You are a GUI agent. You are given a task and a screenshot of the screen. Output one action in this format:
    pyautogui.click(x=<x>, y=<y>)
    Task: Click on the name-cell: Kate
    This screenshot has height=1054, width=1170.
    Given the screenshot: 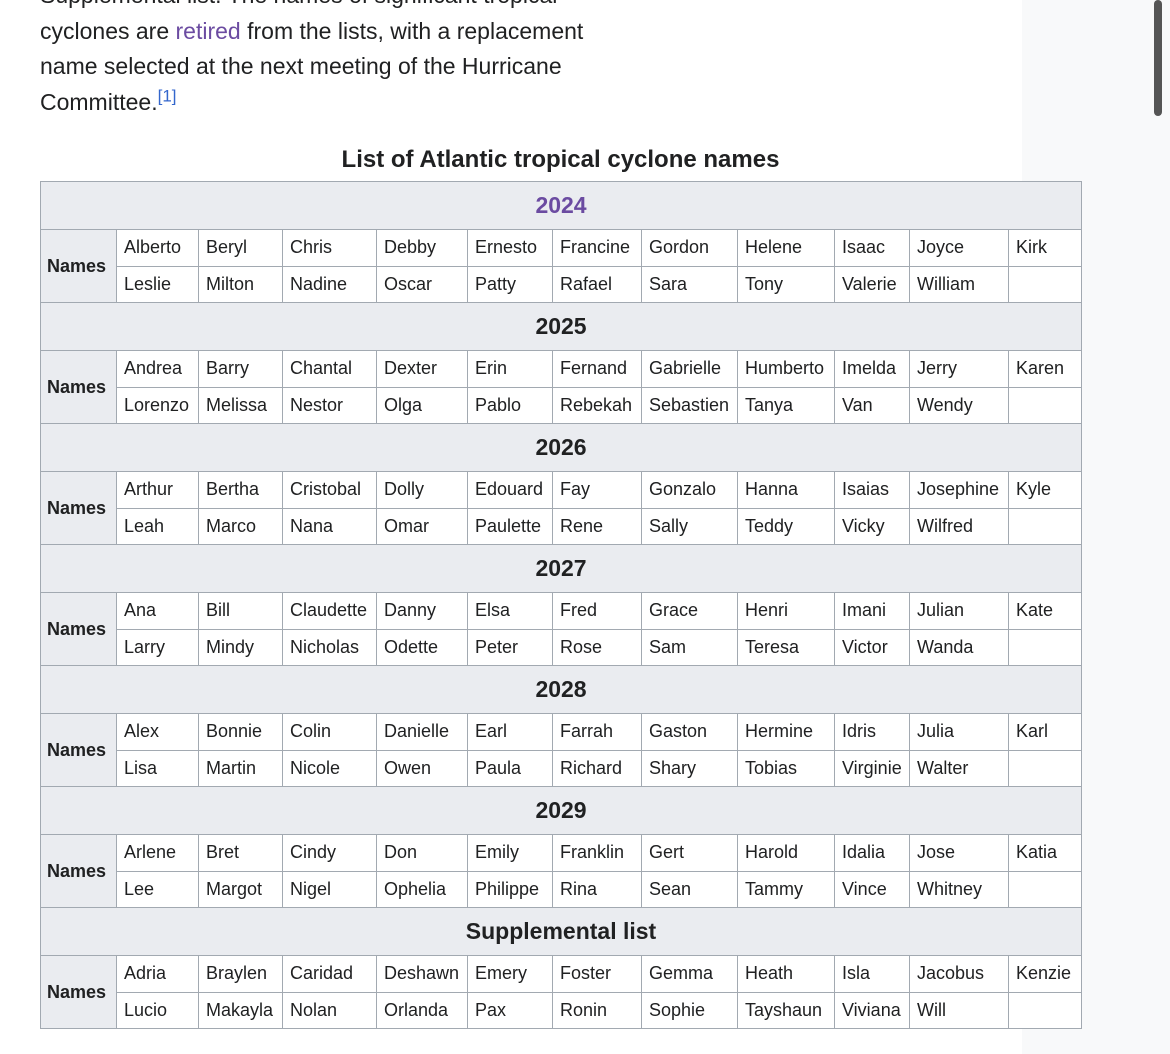 What is the action you would take?
    pyautogui.click(x=1045, y=611)
    